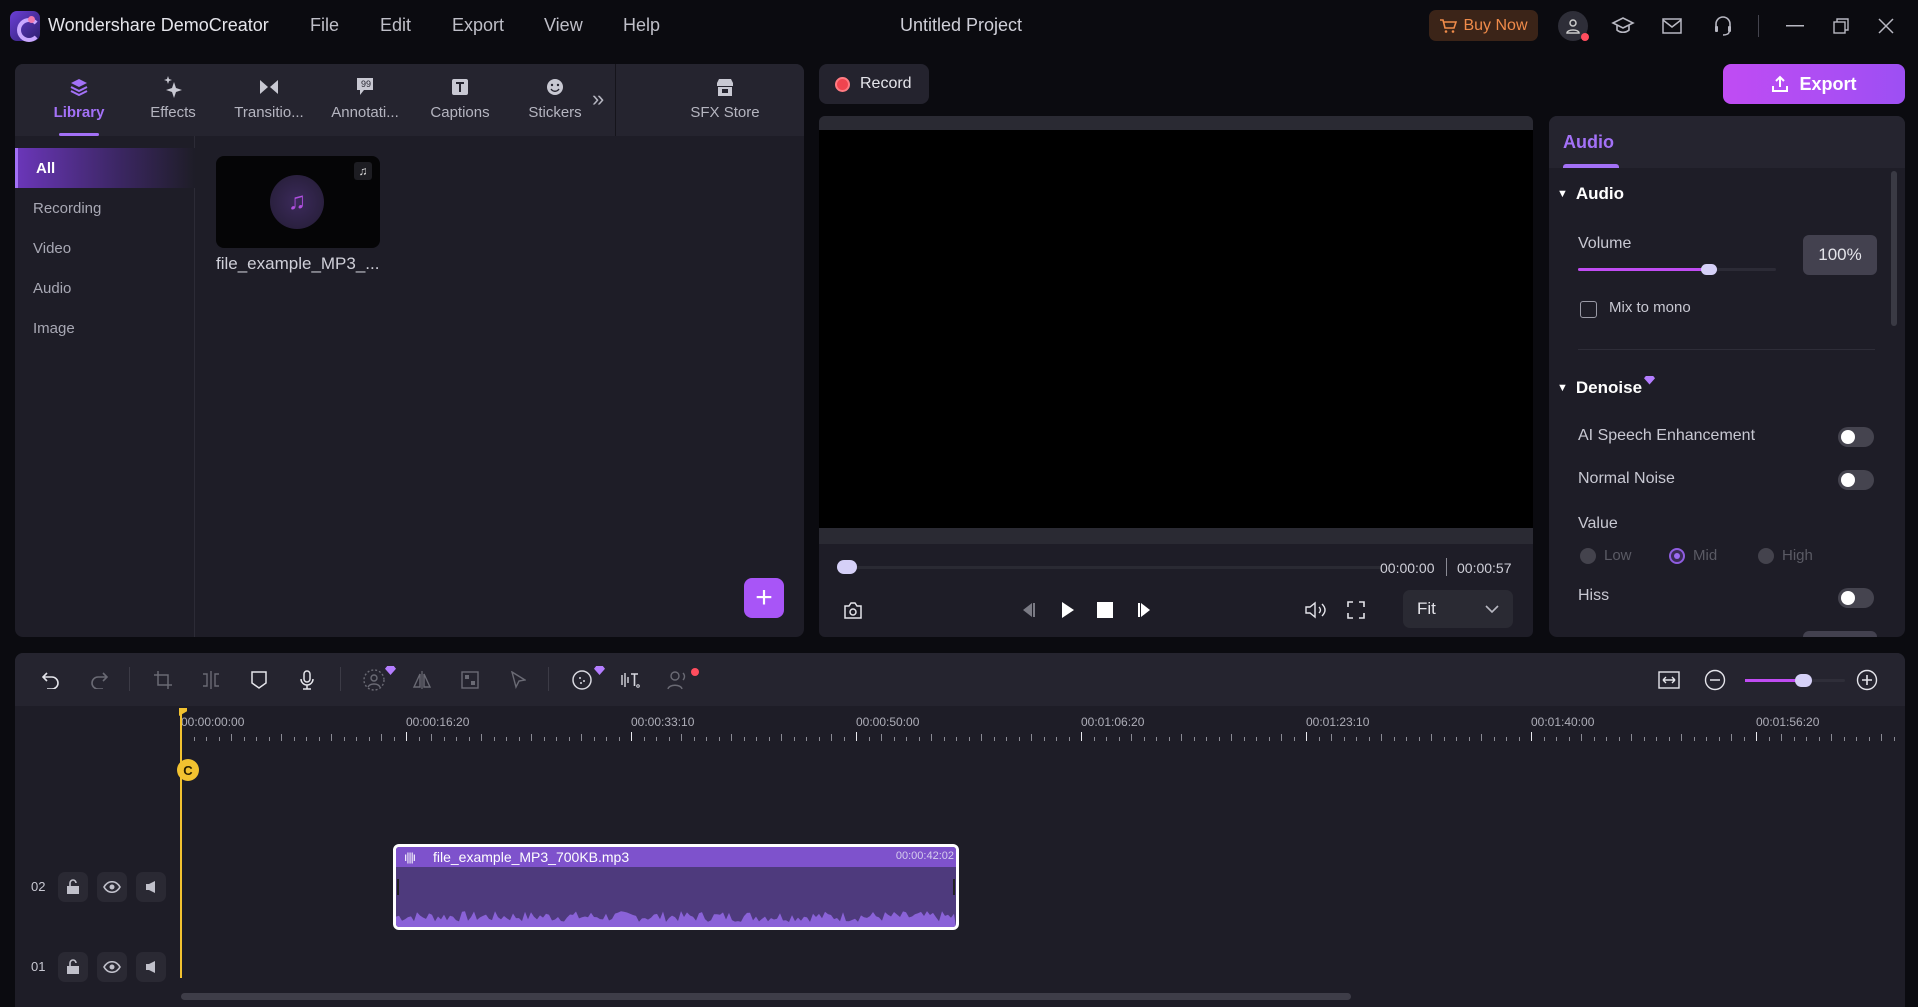  I want to click on volume-speaker-icon, so click(1316, 610).